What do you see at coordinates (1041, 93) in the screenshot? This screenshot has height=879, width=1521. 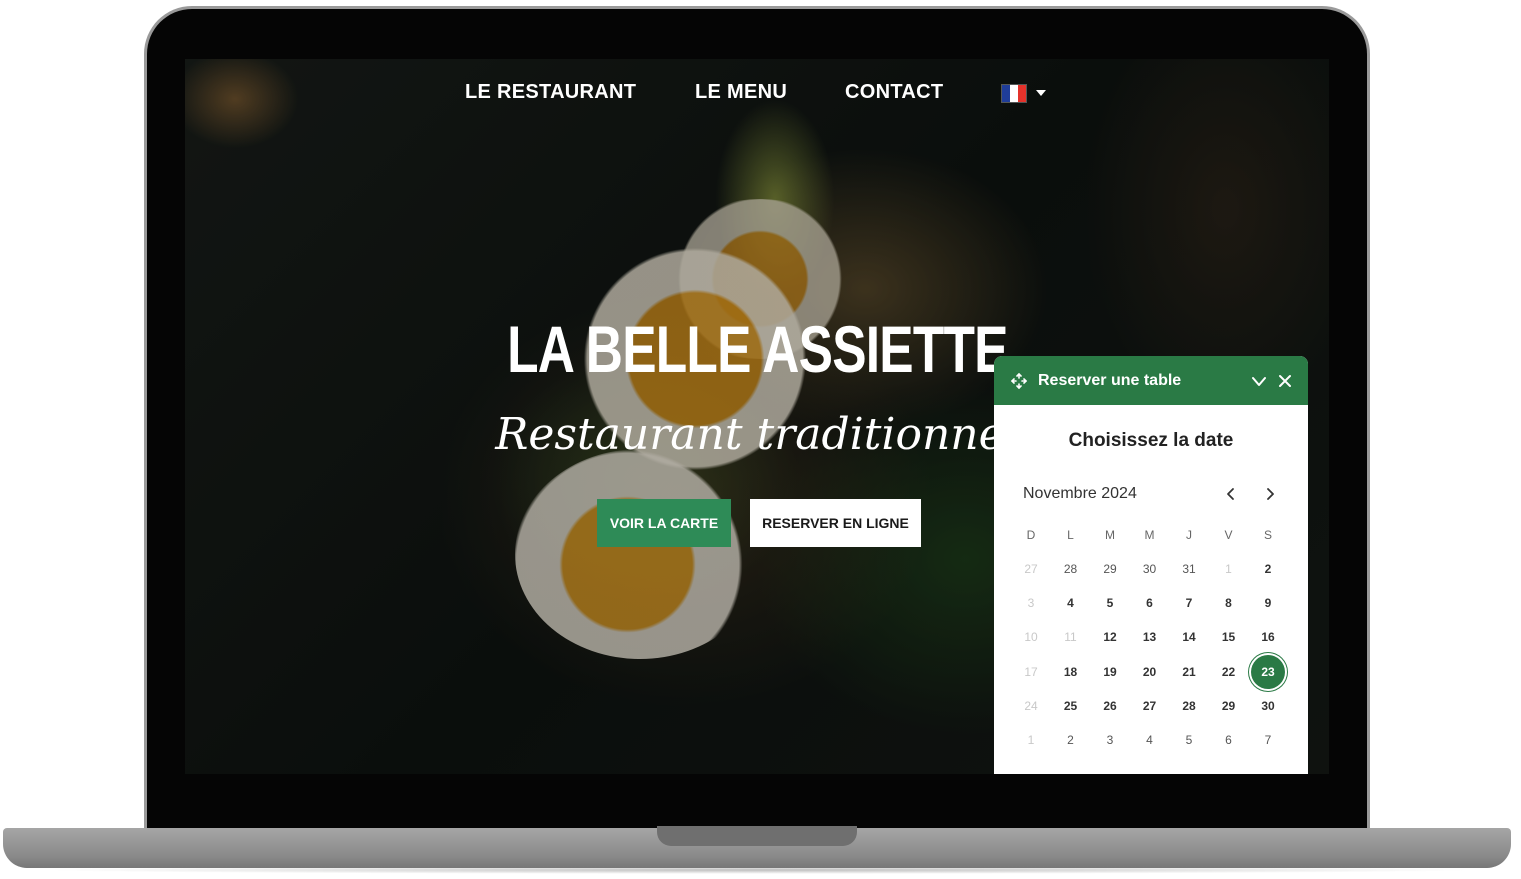 I see `caret-down-icon` at bounding box center [1041, 93].